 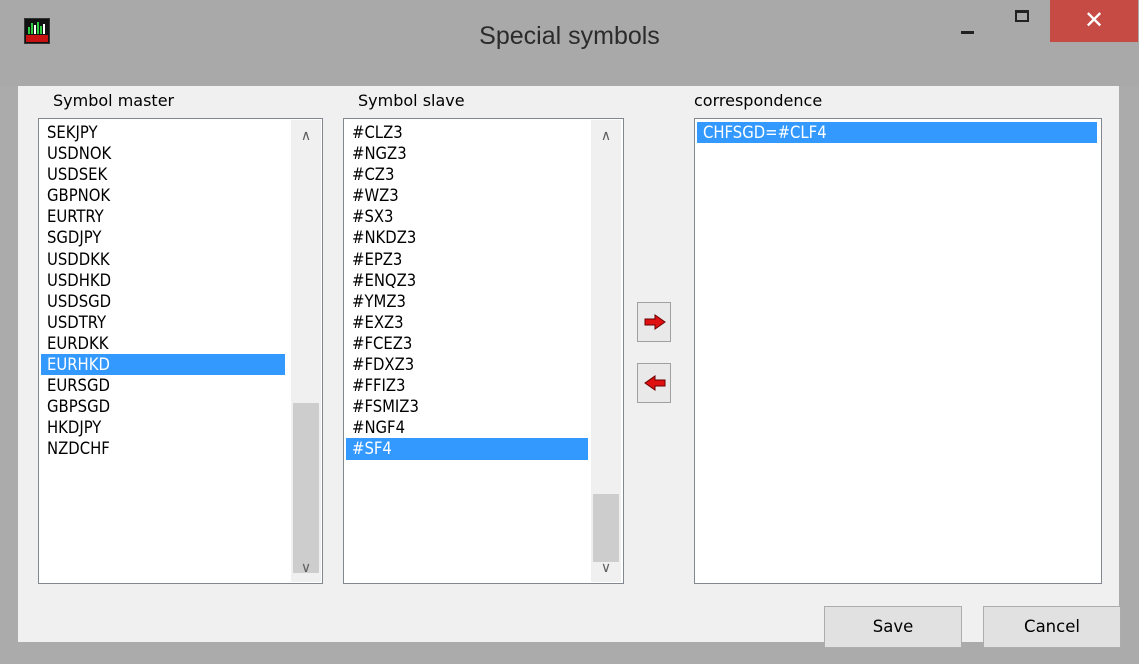 What do you see at coordinates (467, 385) in the screenshot?
I see `list-item: #FFIZ3` at bounding box center [467, 385].